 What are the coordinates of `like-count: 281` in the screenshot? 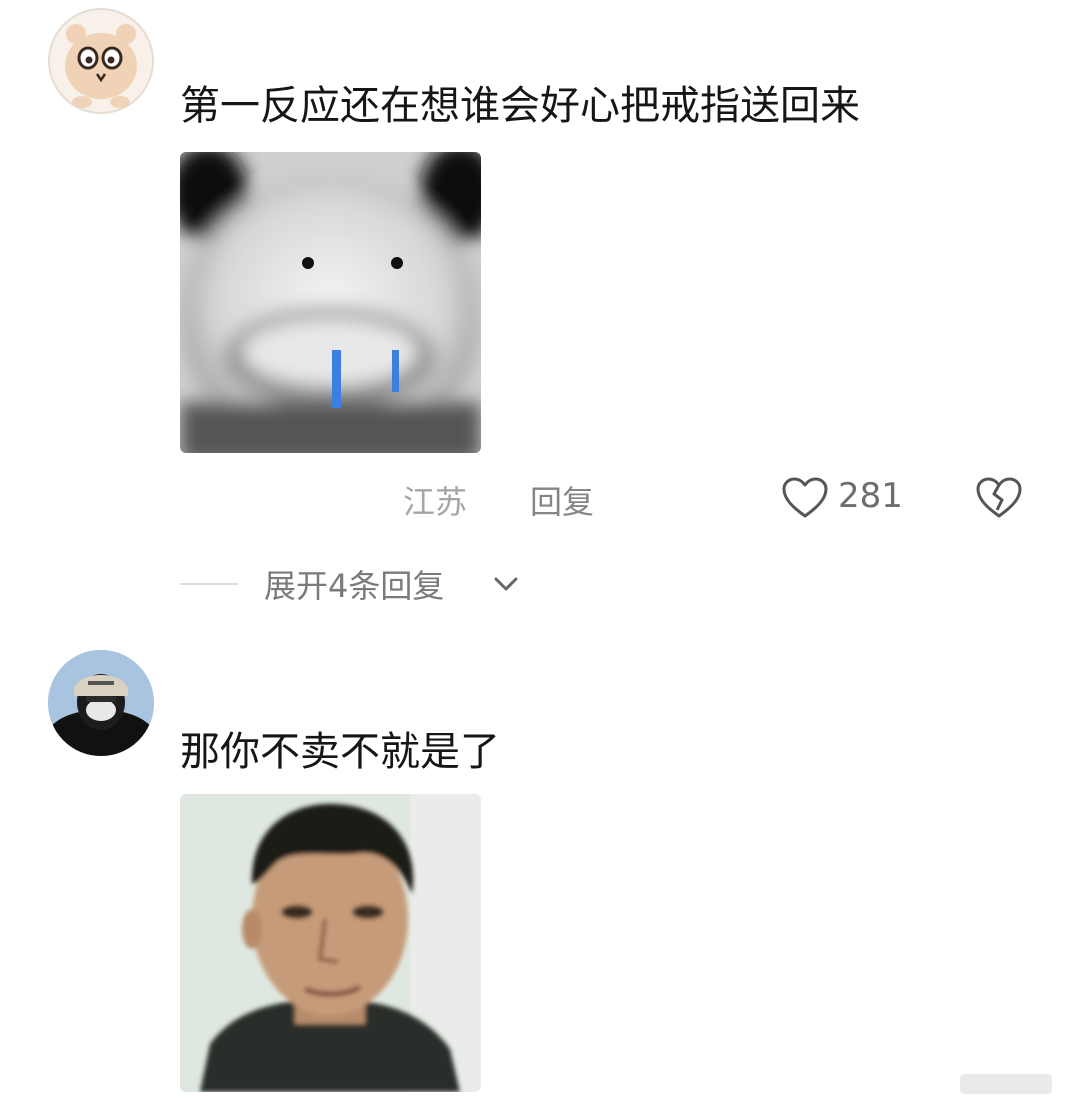 It's located at (870, 496).